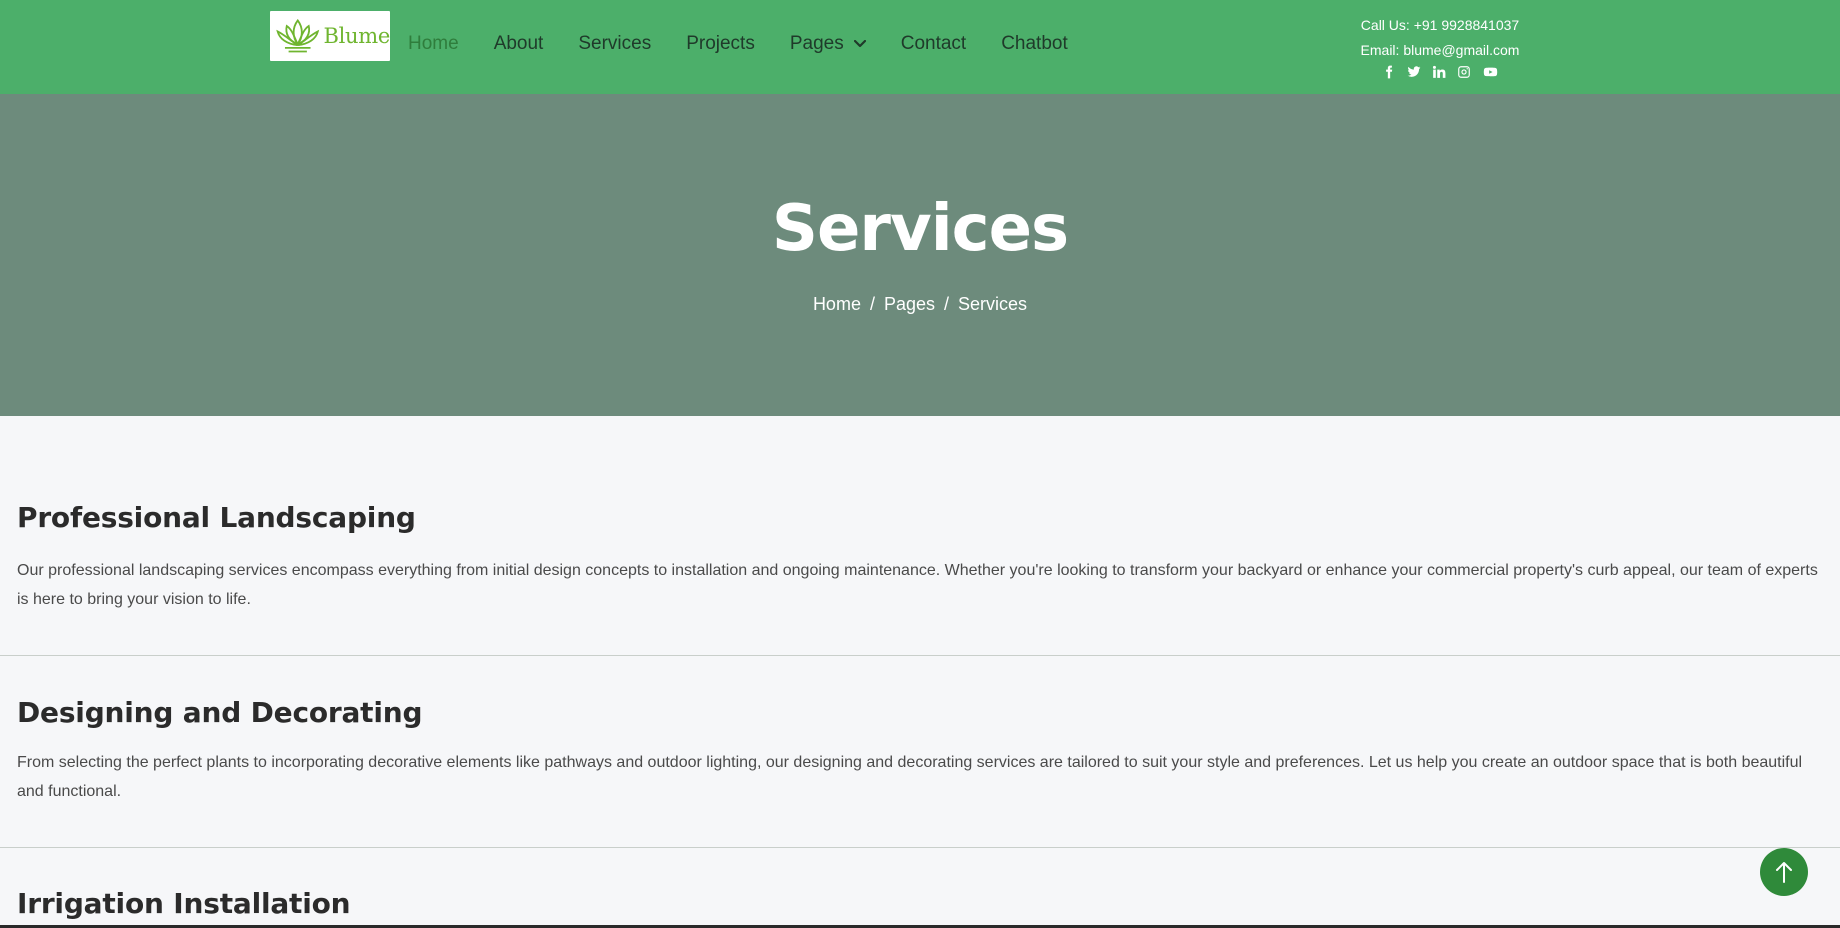  What do you see at coordinates (1490, 72) in the screenshot?
I see `youtube-icon` at bounding box center [1490, 72].